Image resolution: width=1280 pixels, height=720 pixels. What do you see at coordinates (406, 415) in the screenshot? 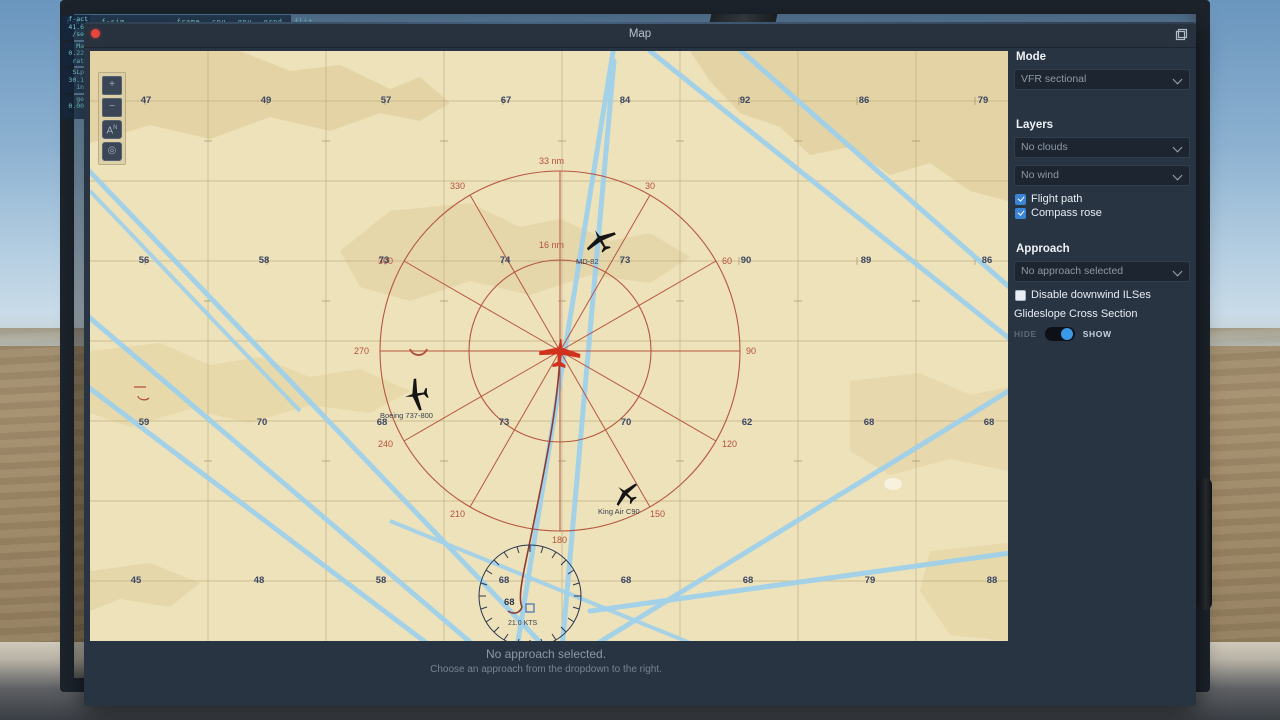
I see `svg-text: Boeing 737-800` at bounding box center [406, 415].